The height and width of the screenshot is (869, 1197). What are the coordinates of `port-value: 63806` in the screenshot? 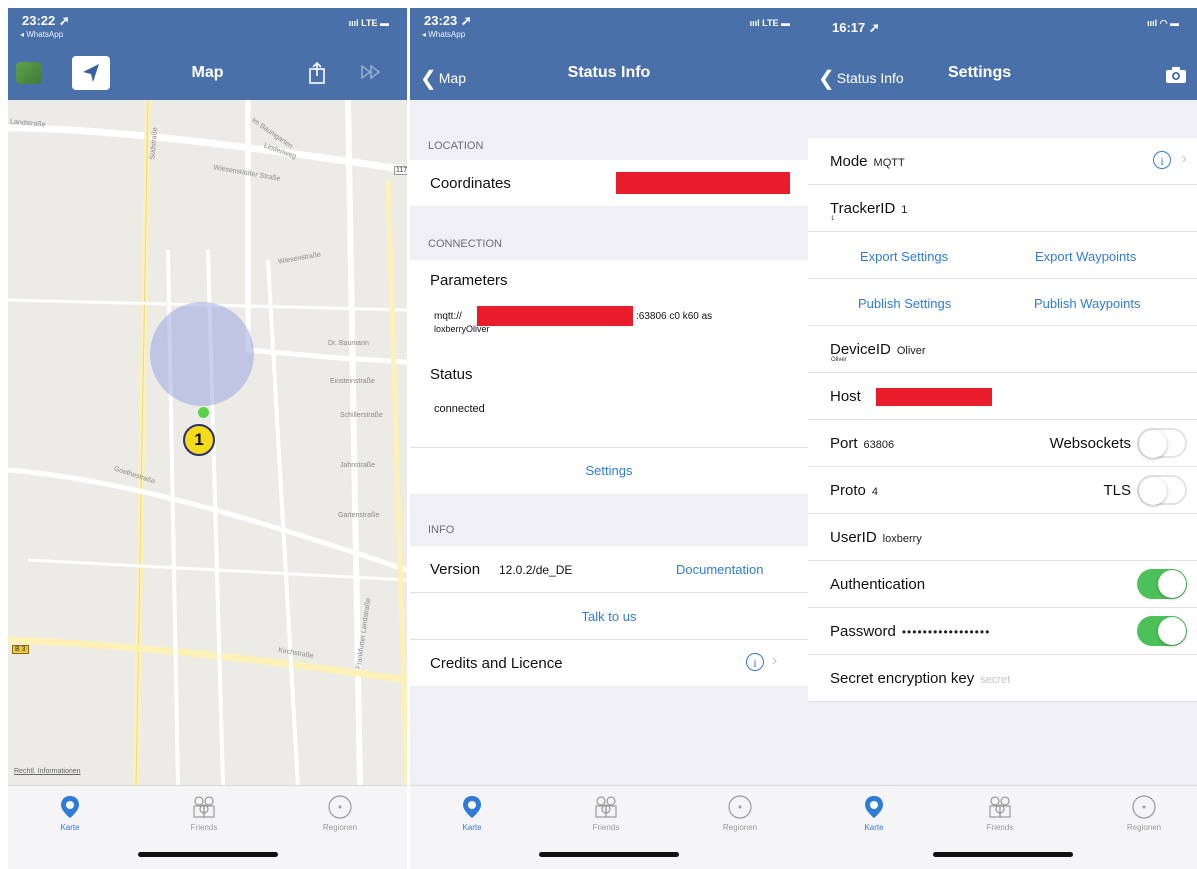 It's located at (879, 445).